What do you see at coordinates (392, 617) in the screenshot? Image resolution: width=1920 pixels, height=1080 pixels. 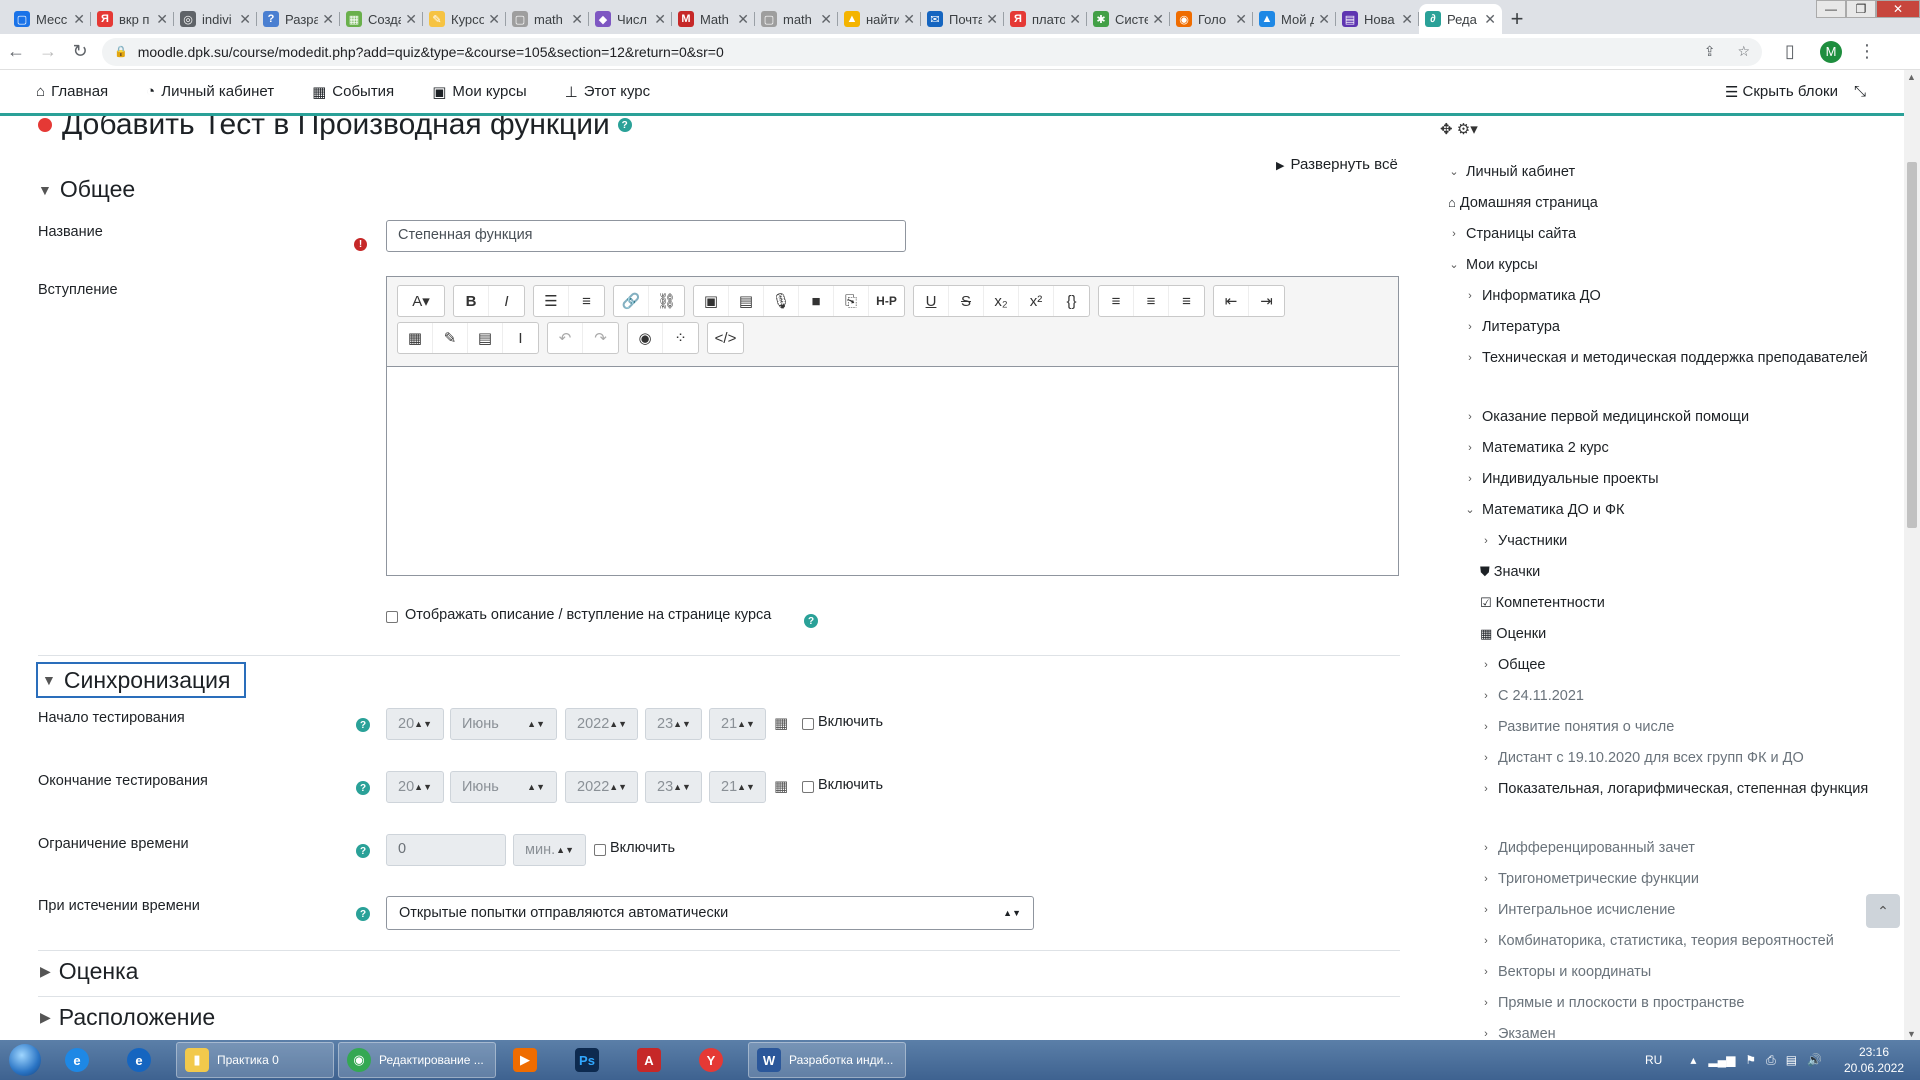 I see `show-description-checkbox` at bounding box center [392, 617].